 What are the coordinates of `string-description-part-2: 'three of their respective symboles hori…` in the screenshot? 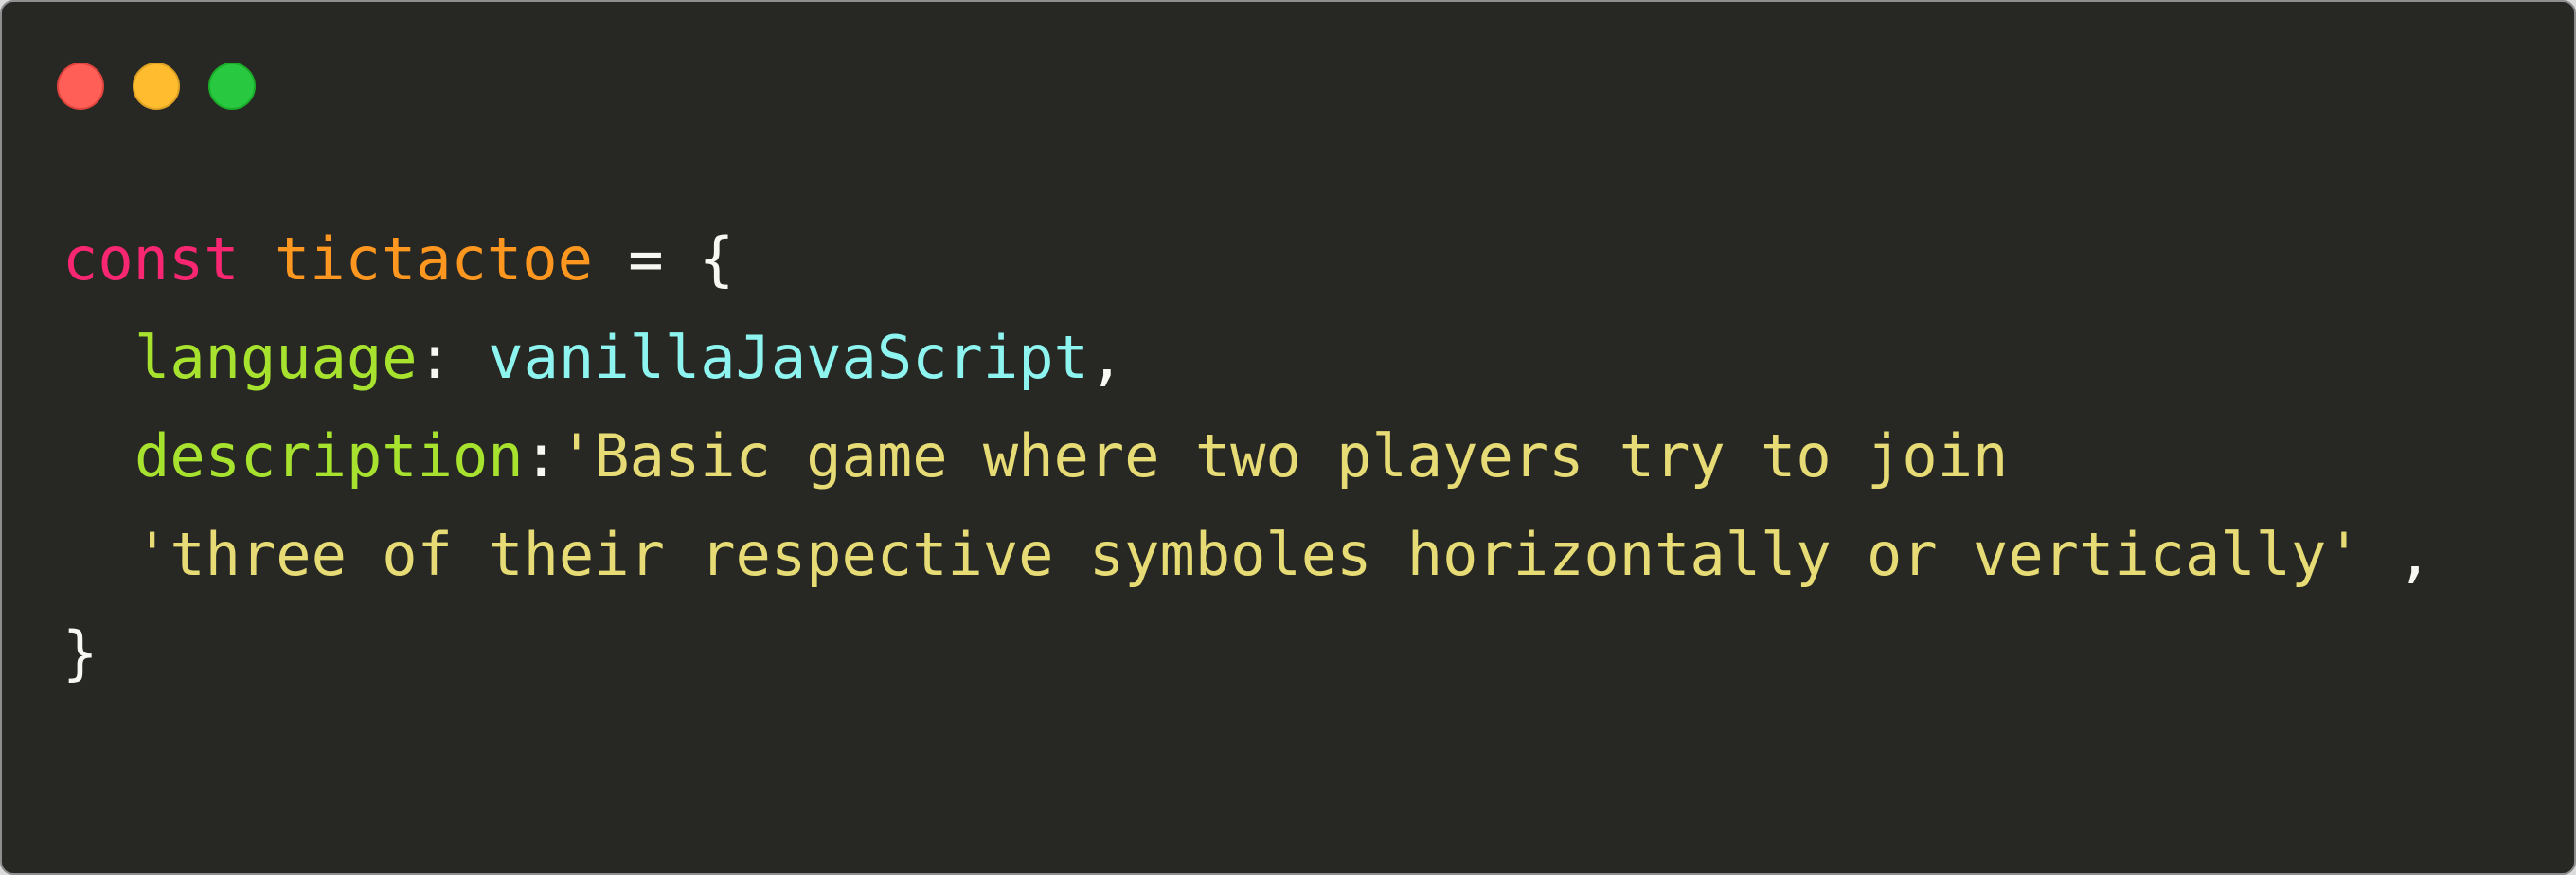 It's located at (1248, 554).